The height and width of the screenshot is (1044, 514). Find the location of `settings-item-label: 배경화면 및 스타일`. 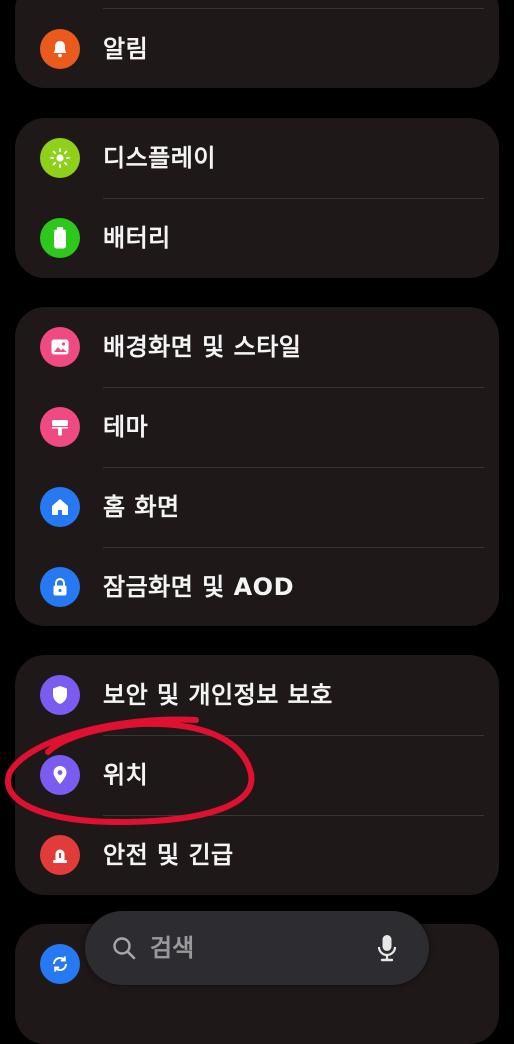

settings-item-label: 배경화면 및 스타일 is located at coordinates (202, 347).